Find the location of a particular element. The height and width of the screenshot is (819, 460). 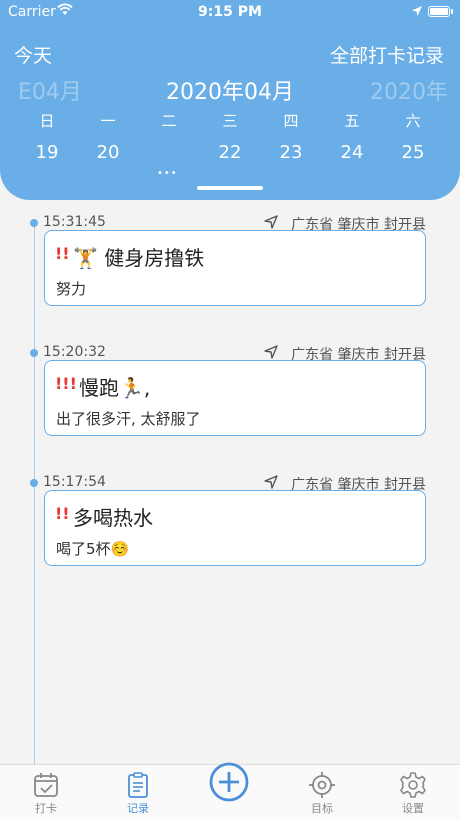

tab-records: 记录 is located at coordinates (138, 792).